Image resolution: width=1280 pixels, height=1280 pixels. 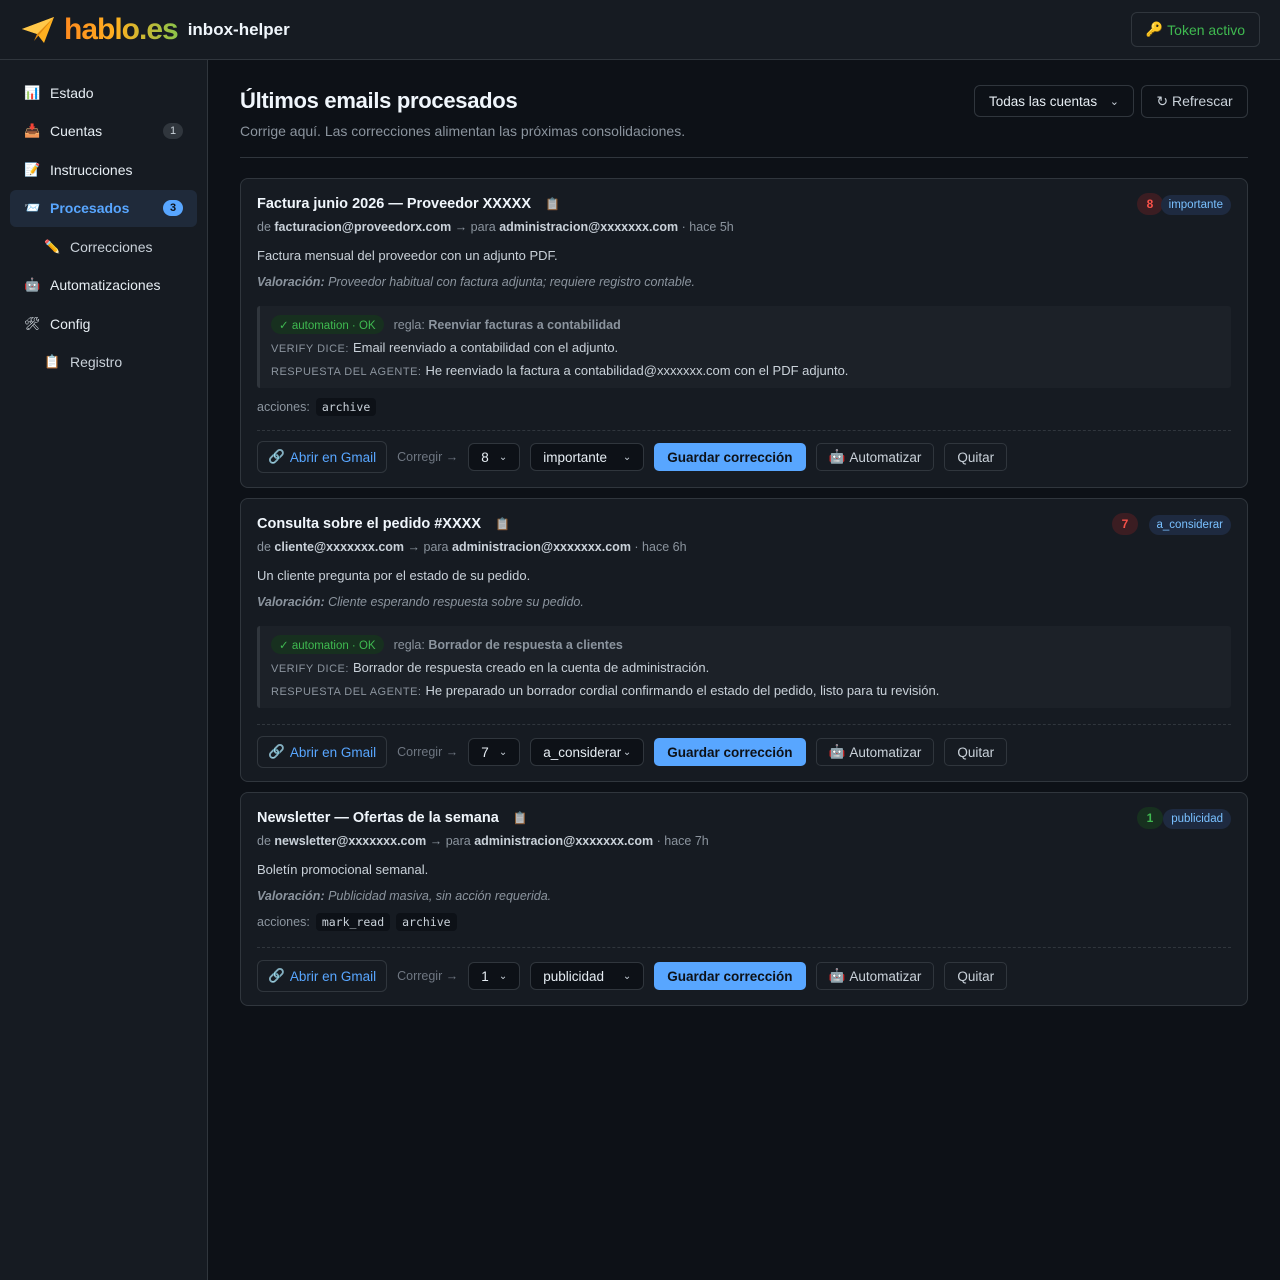 What do you see at coordinates (103, 92) in the screenshot?
I see `sidebar-item-estado: 📊 Estado` at bounding box center [103, 92].